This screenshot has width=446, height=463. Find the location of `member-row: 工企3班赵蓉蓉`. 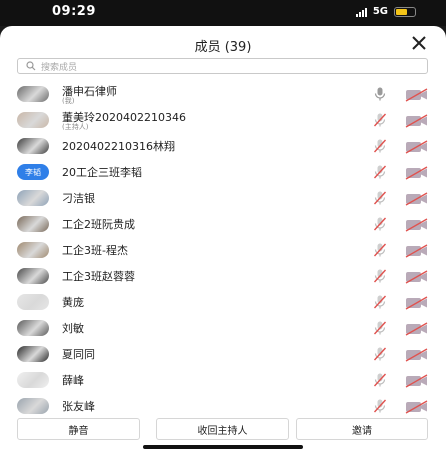

member-row: 工企3班赵蓉蓉 is located at coordinates (223, 275).